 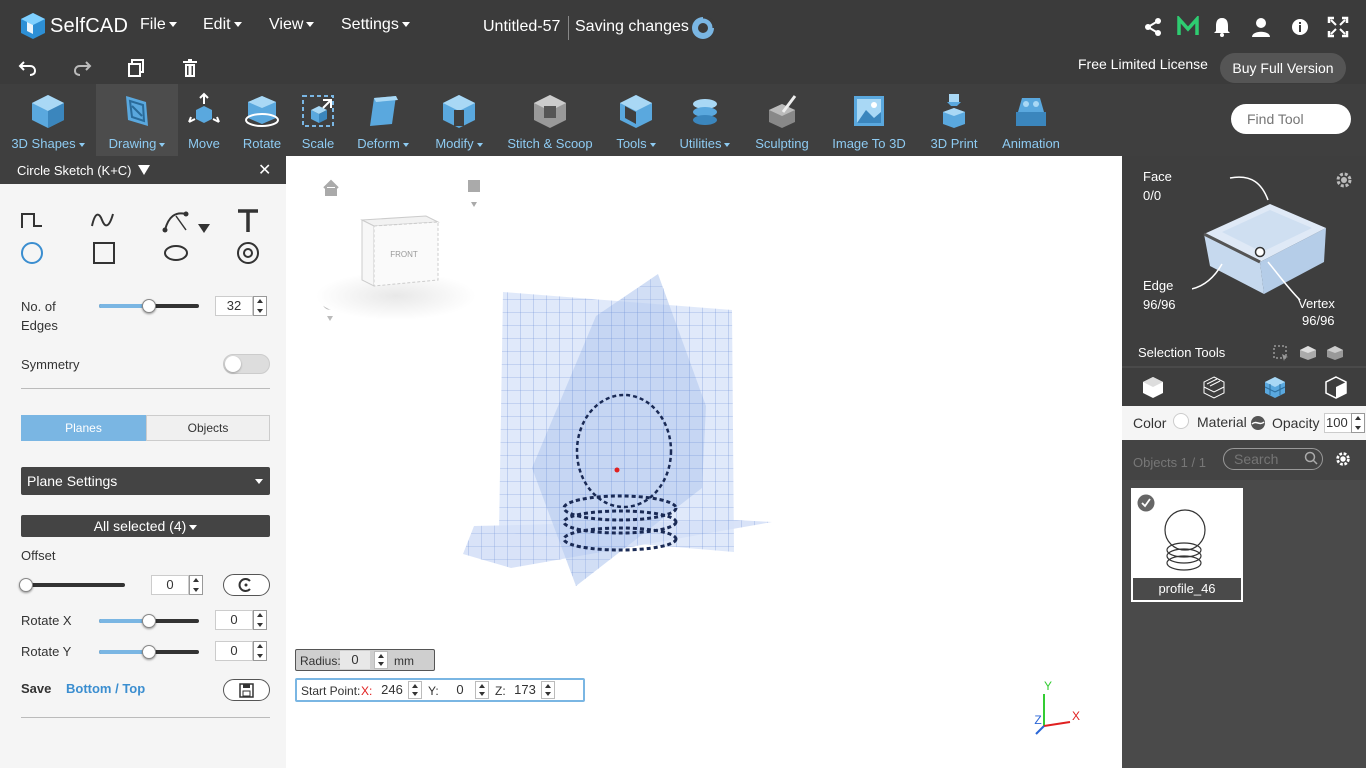 What do you see at coordinates (474, 186) in the screenshot?
I see `view-mode-icon` at bounding box center [474, 186].